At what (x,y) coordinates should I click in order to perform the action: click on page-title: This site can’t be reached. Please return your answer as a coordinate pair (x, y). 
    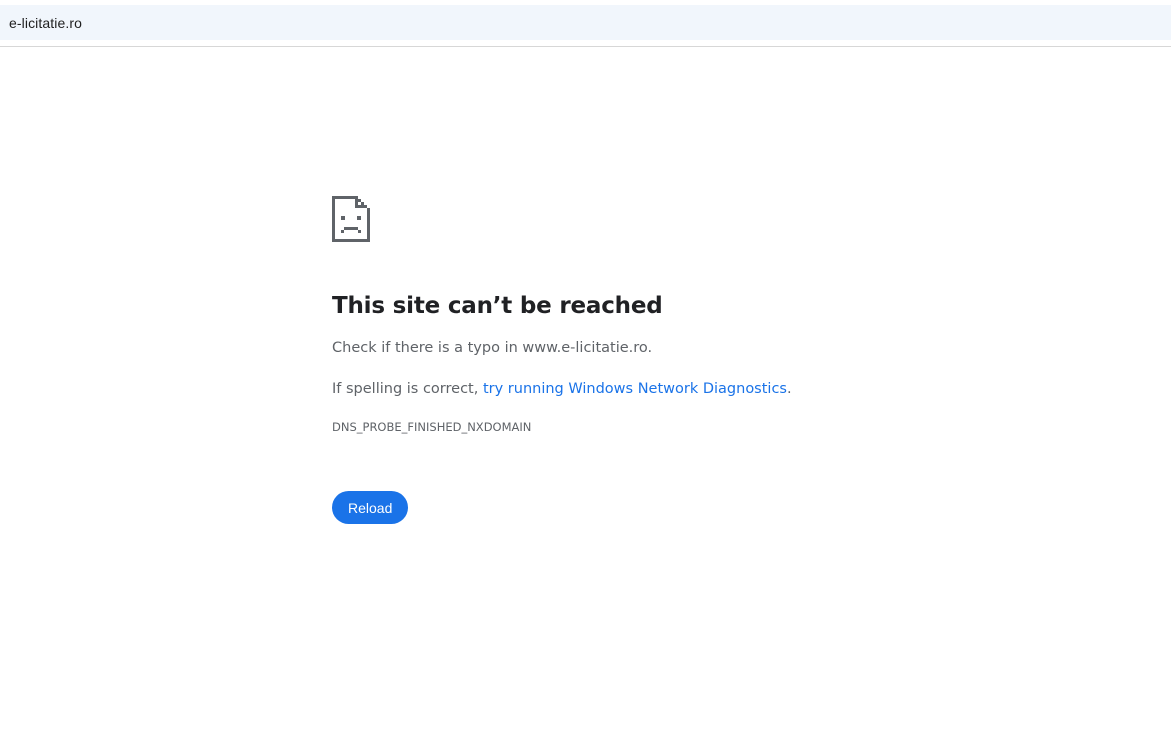
    Looking at the image, I should click on (497, 306).